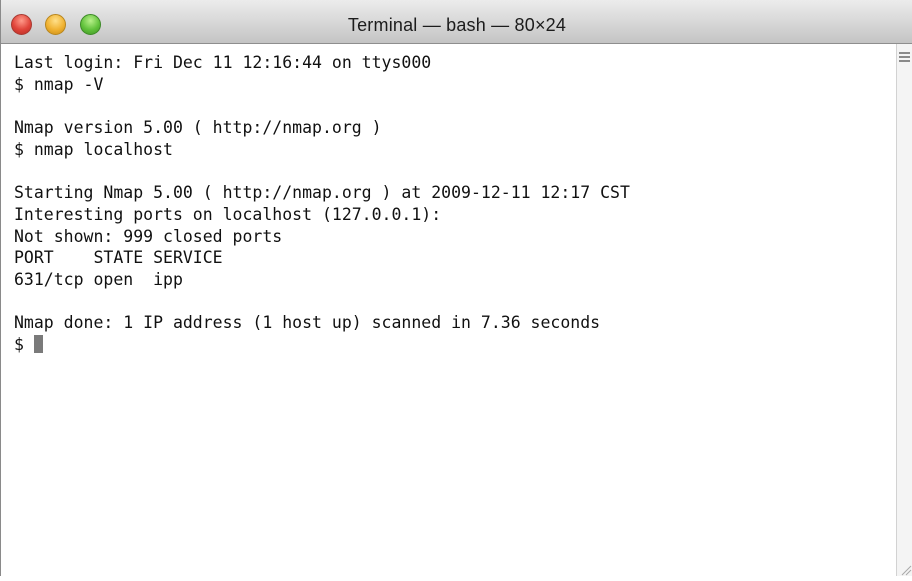  What do you see at coordinates (59, 84) in the screenshot?
I see `terminal-line: $ nmap -V` at bounding box center [59, 84].